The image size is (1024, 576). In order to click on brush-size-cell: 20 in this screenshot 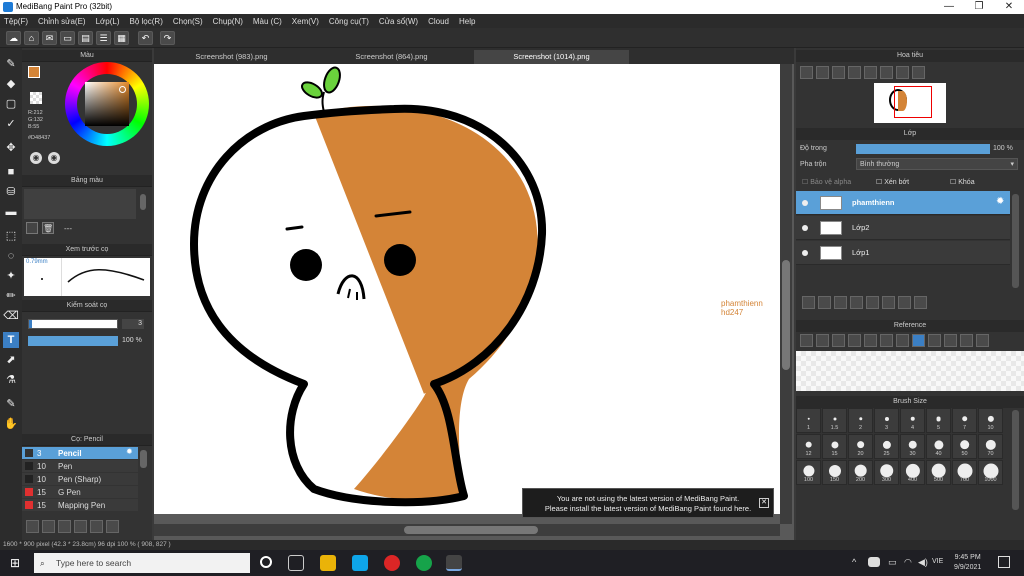, I will do `click(860, 446)`.